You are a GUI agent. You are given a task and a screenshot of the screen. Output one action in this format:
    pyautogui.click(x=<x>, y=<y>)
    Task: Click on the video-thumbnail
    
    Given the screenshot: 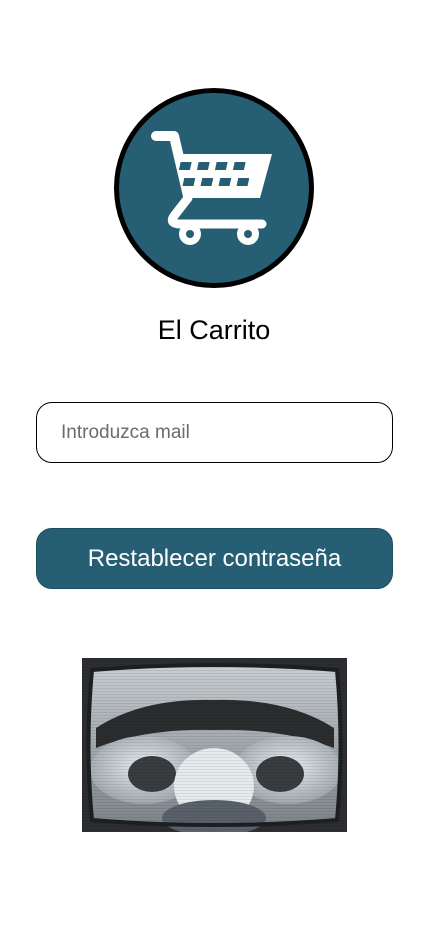 What is the action you would take?
    pyautogui.click(x=214, y=745)
    